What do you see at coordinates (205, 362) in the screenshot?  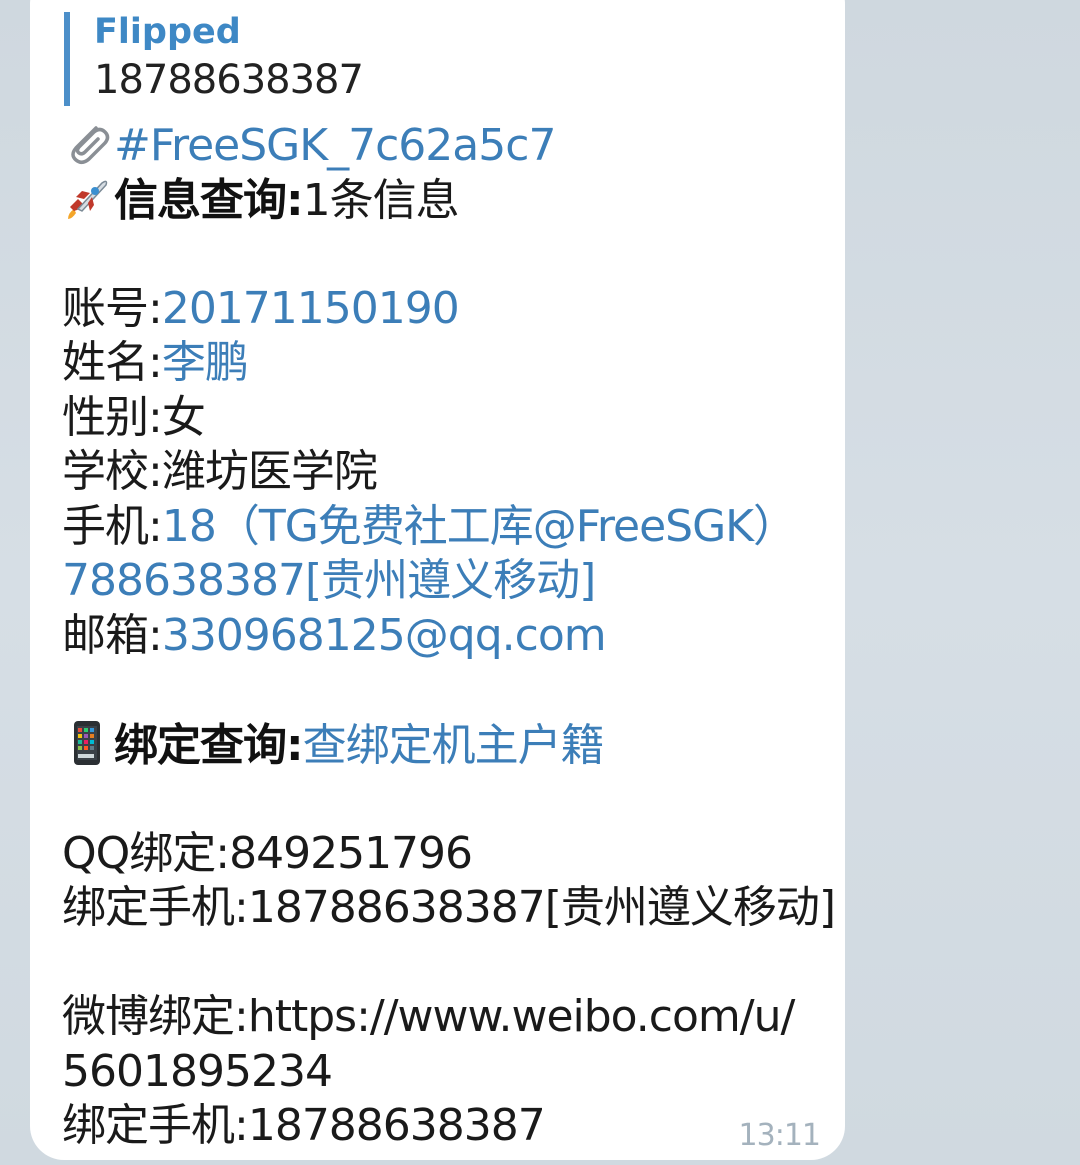 I see `name-link: 李鹏` at bounding box center [205, 362].